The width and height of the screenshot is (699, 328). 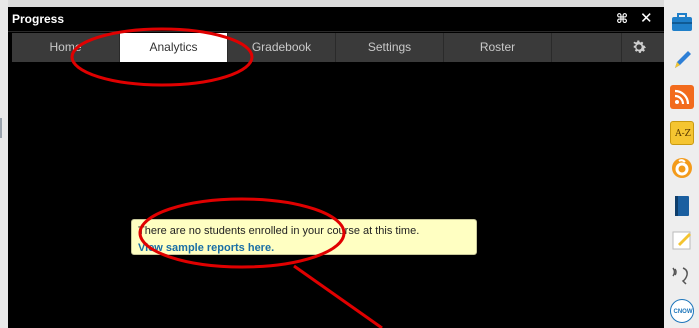 I want to click on tab-roster: Roster, so click(x=498, y=47).